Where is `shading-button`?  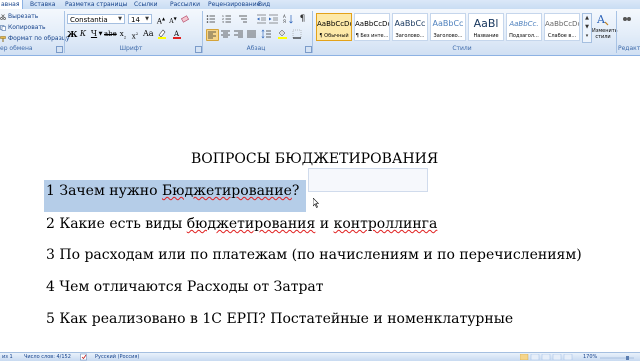
shading-button is located at coordinates (282, 34).